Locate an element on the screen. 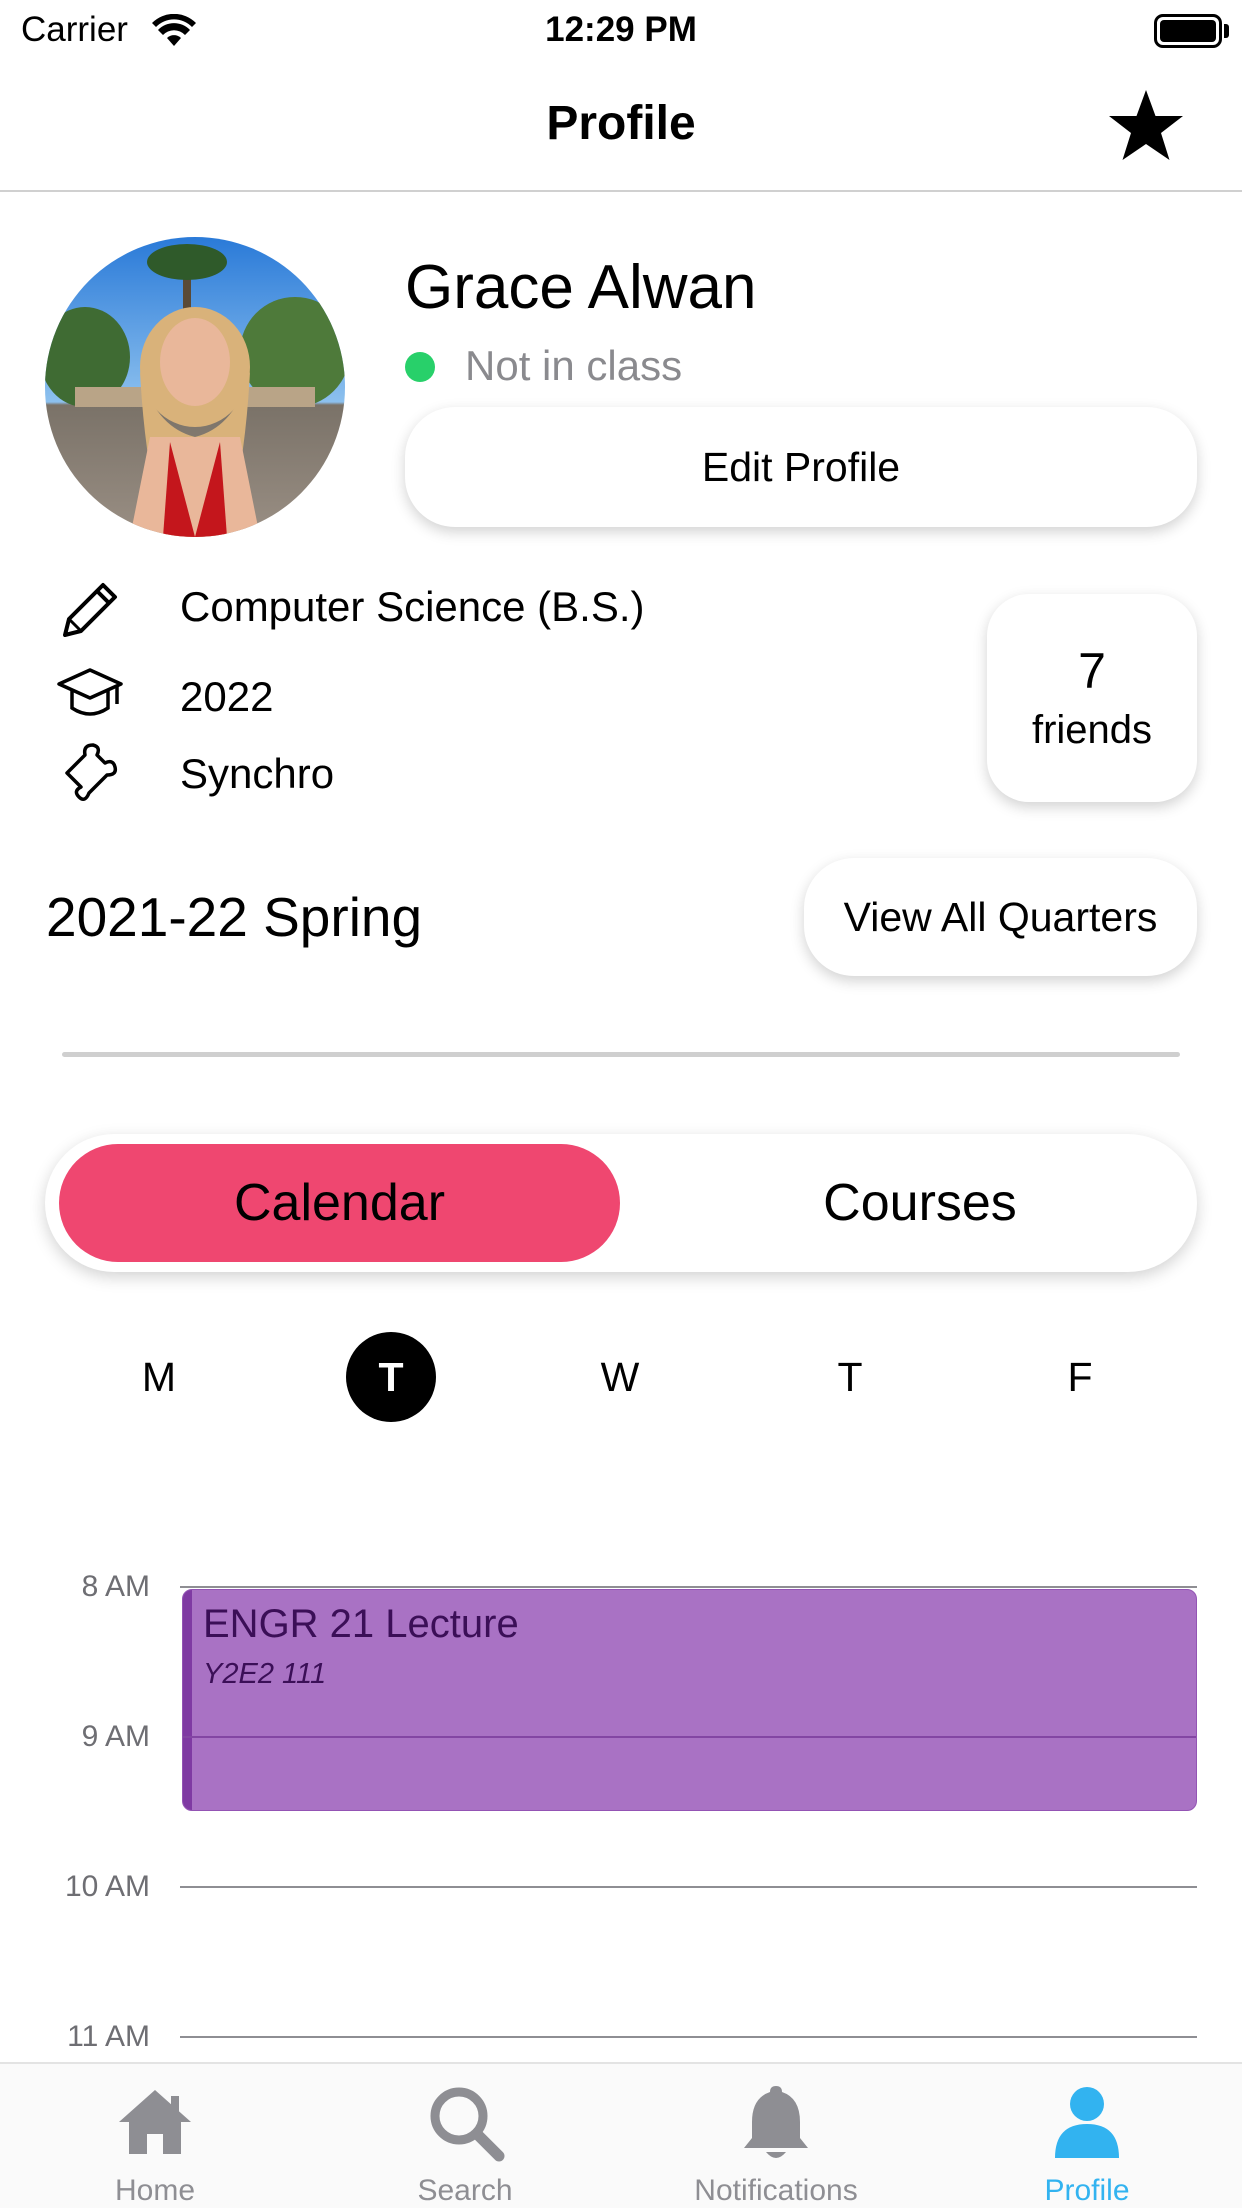  pencil-icon is located at coordinates (90, 610).